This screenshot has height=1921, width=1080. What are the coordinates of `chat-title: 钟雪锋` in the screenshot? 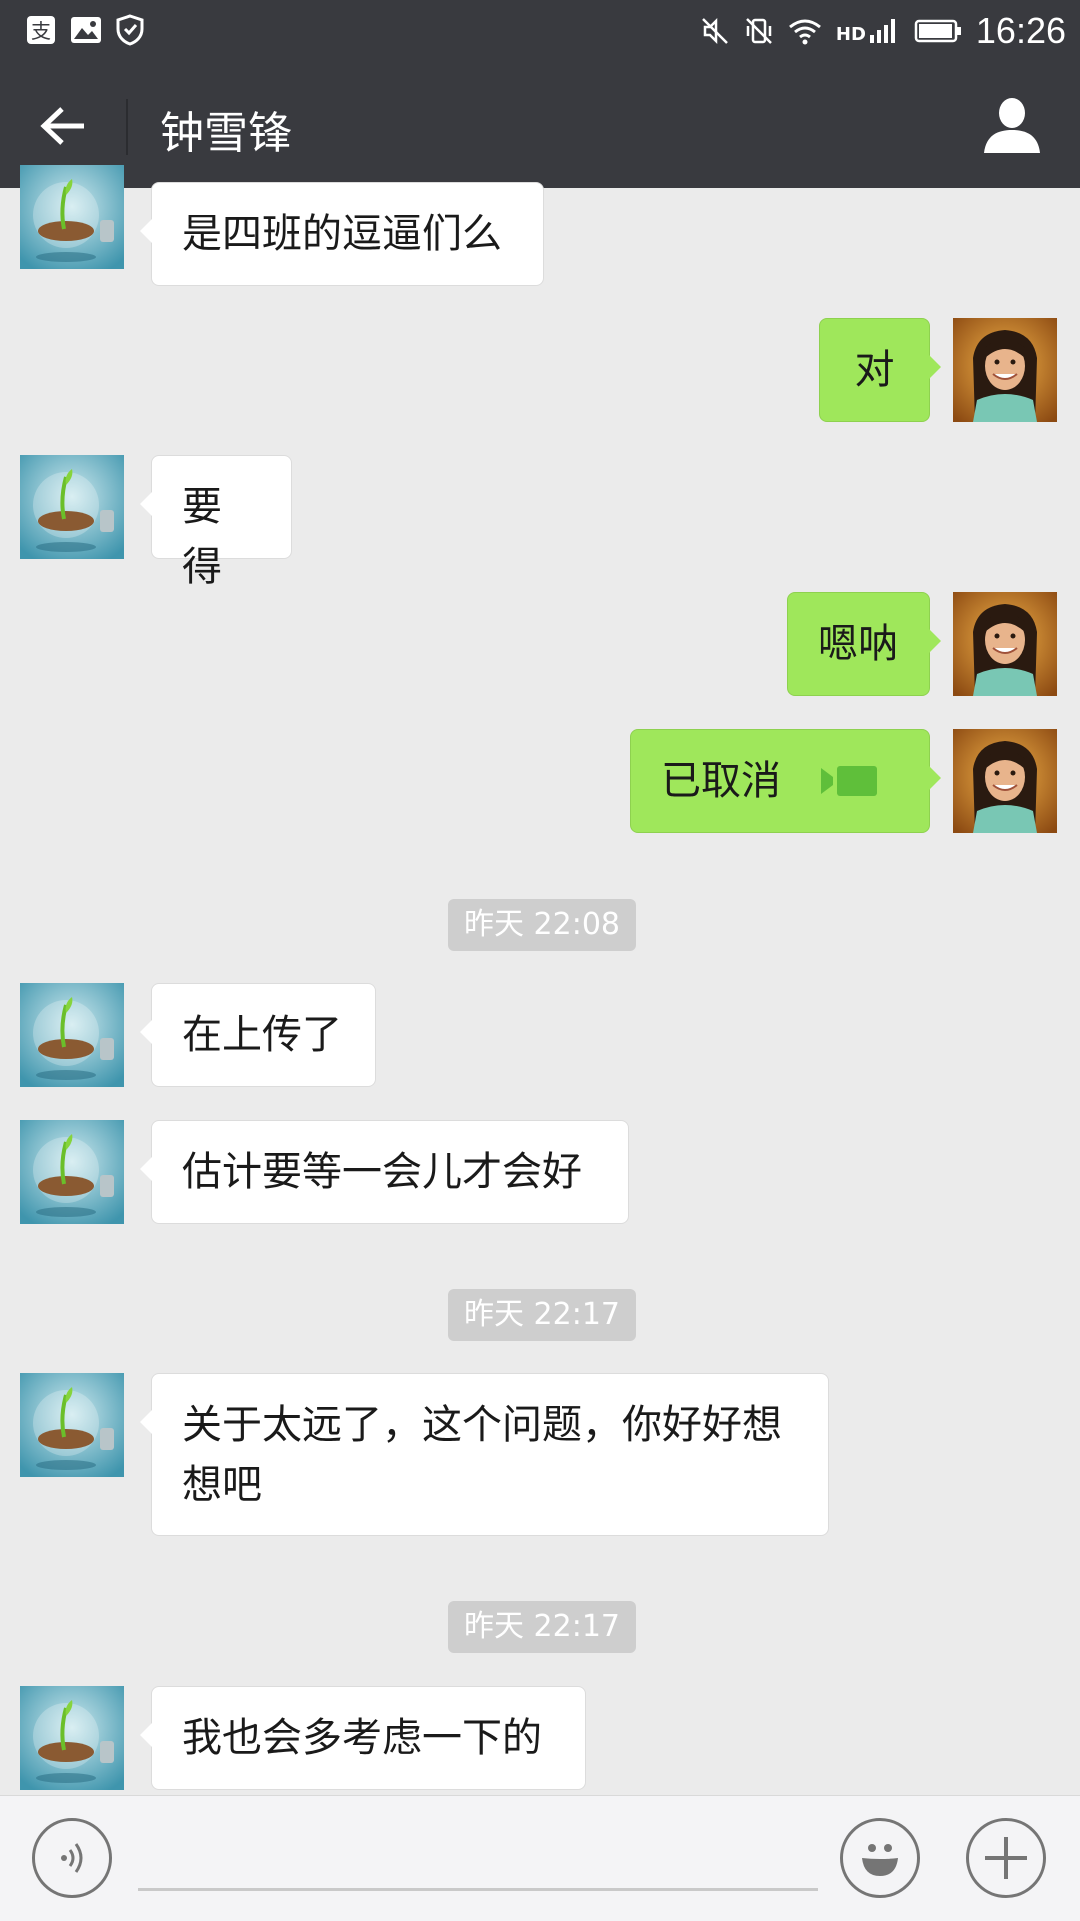 It's located at (226, 133).